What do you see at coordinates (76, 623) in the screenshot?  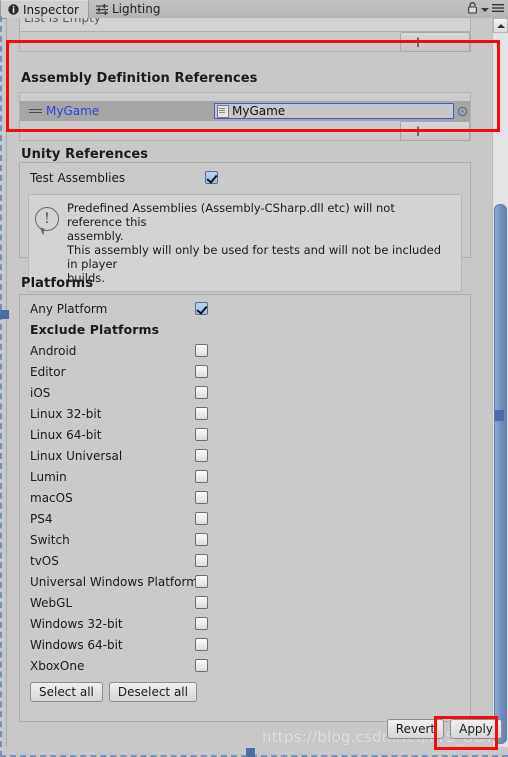 I see `platform-label: Windows 32-bit` at bounding box center [76, 623].